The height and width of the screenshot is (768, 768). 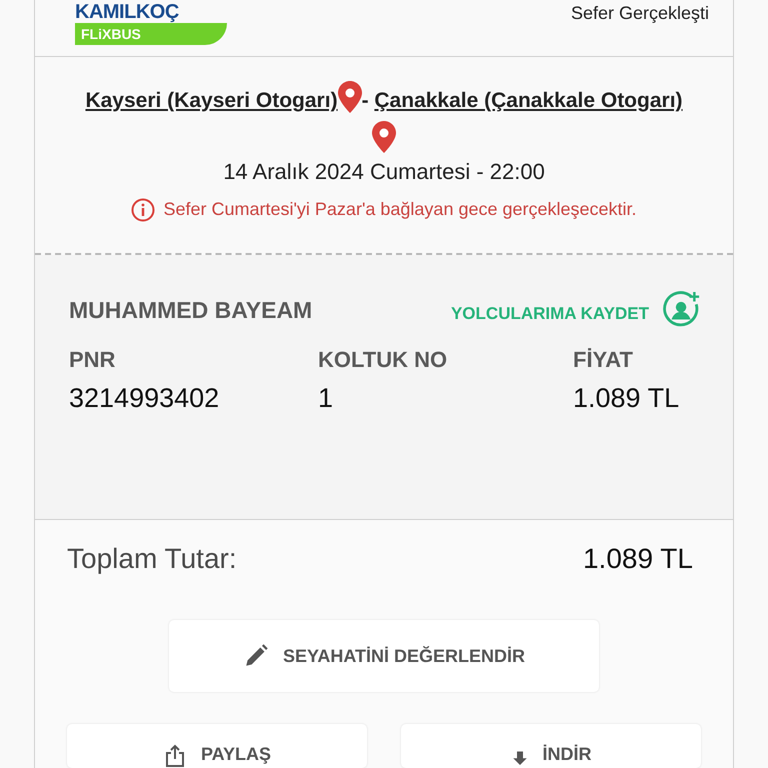 I want to click on field-label: KOLTUK NO, so click(x=383, y=360).